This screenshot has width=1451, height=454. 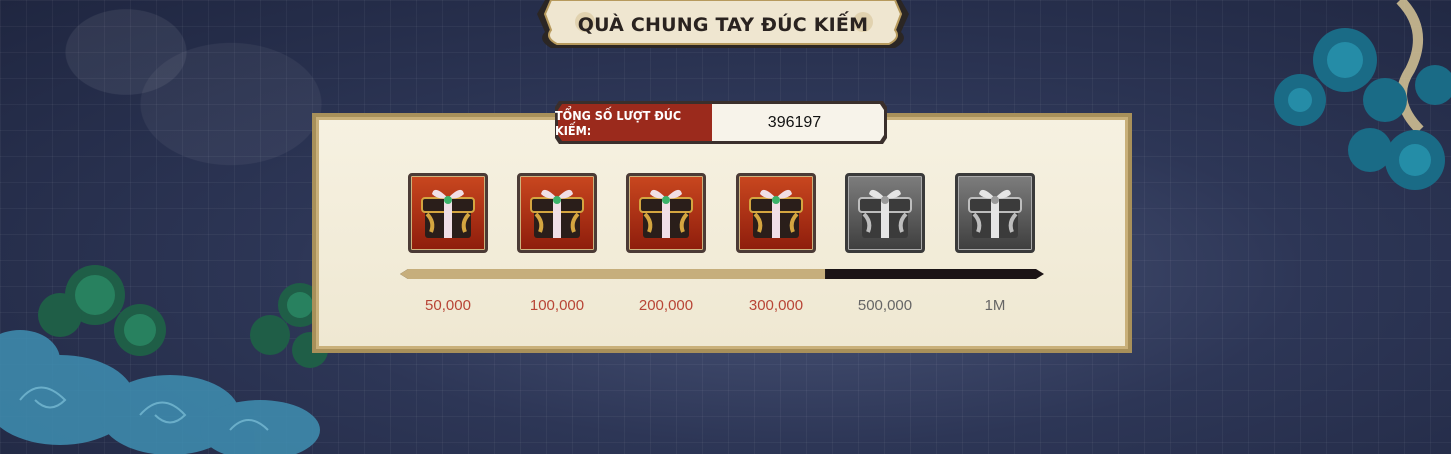 I want to click on event-title-banner: QUÀ CHUNG TAY ĐÚC KIẾM, so click(x=723, y=25).